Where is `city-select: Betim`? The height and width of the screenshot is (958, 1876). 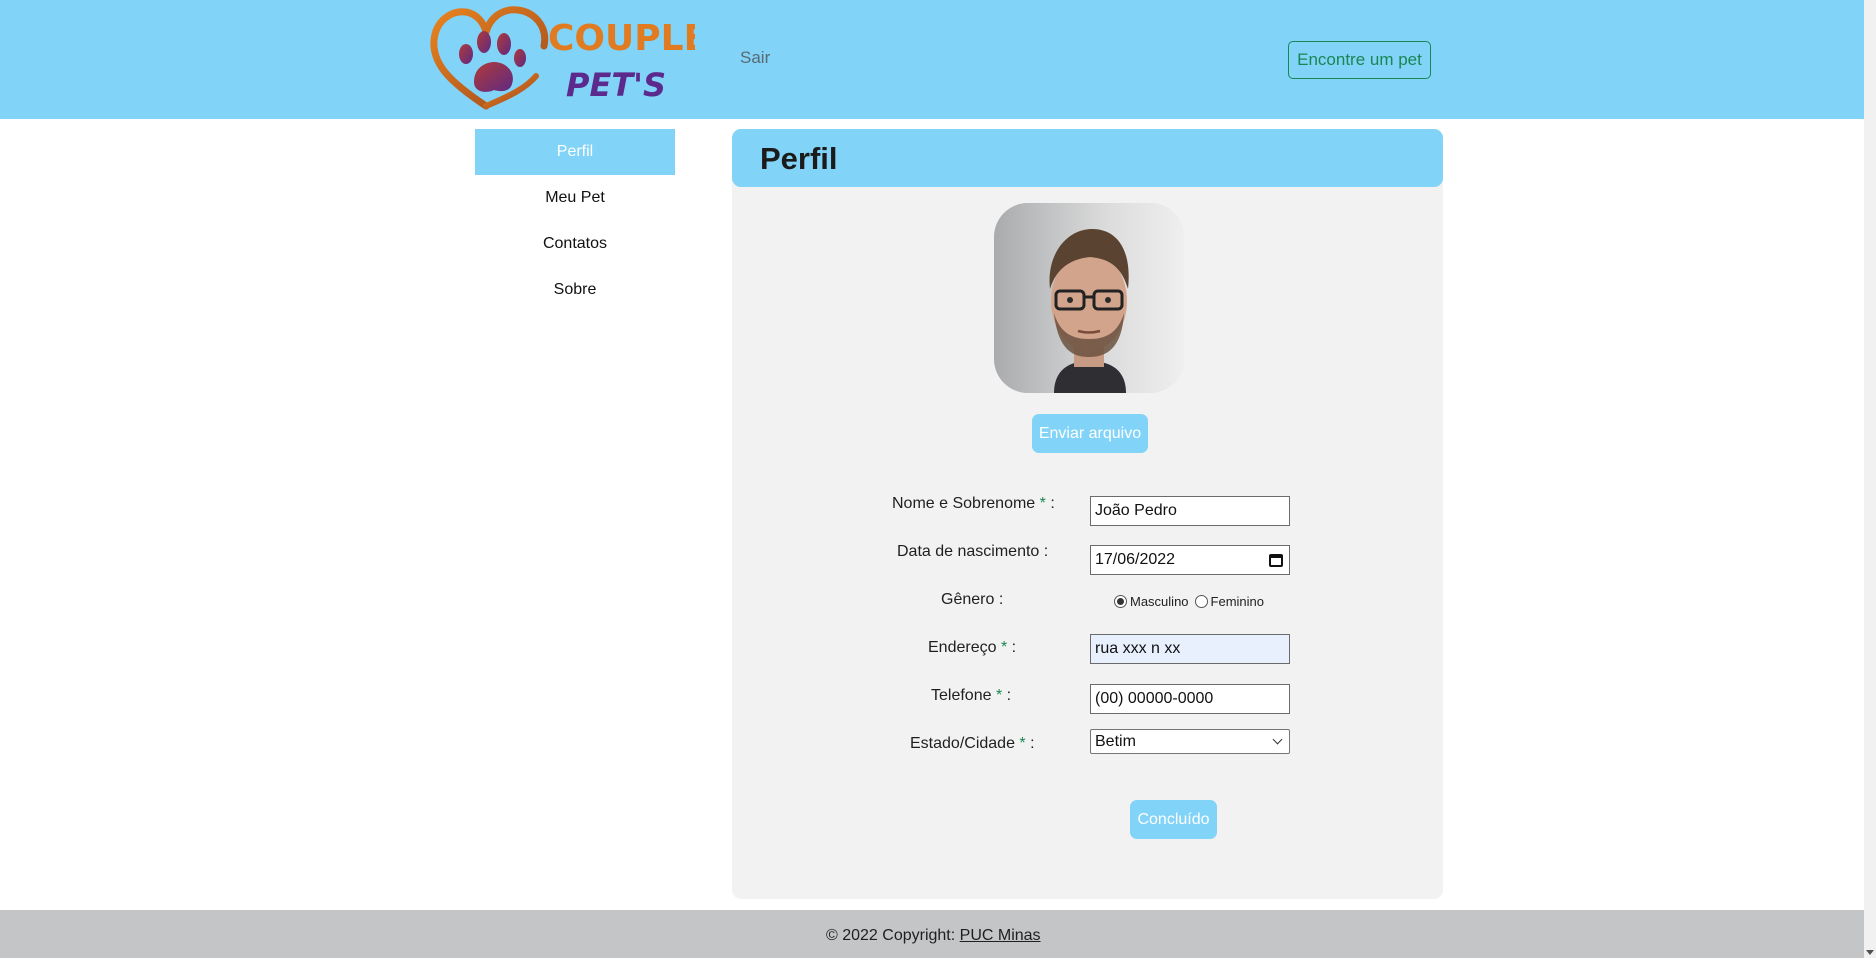 city-select: Betim is located at coordinates (1190, 741).